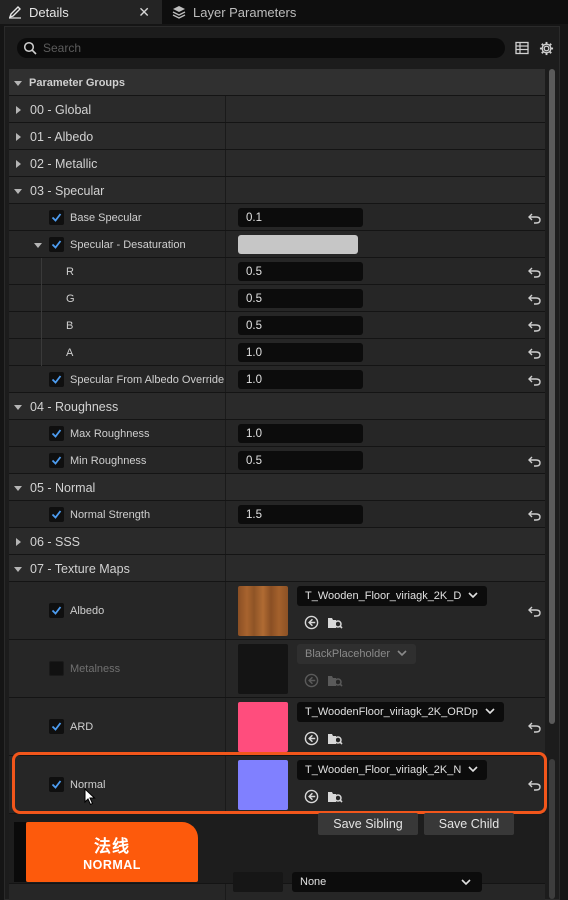 The height and width of the screenshot is (900, 568). What do you see at coordinates (300, 298) in the screenshot?
I see `g-field: 0.5` at bounding box center [300, 298].